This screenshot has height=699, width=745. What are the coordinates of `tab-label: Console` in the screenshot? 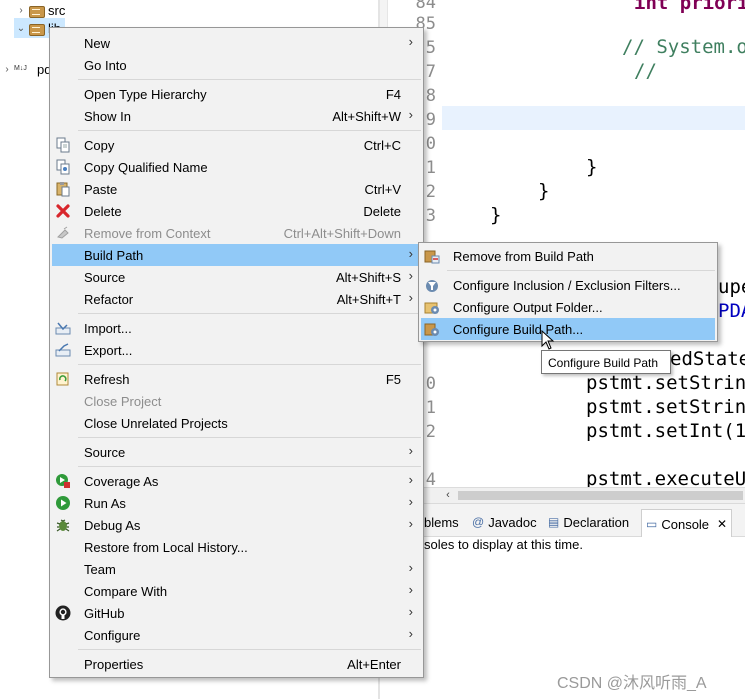 It's located at (685, 524).